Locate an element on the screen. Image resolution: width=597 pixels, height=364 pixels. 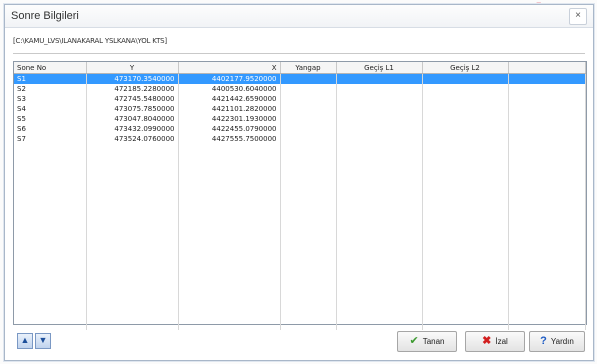
checkmark-icon: ✔ is located at coordinates (414, 341).